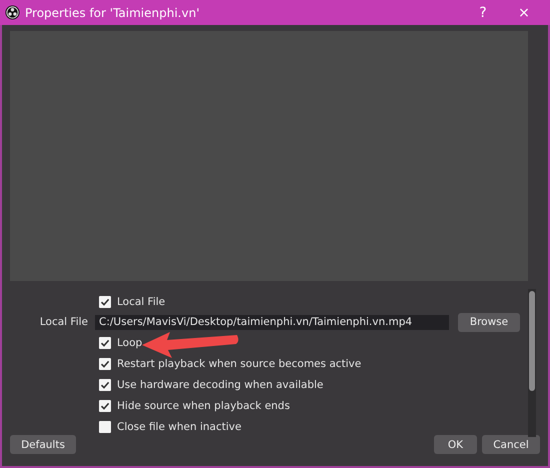 This screenshot has width=550, height=468. Describe the element at coordinates (483, 12) in the screenshot. I see `help-button: ?` at that location.